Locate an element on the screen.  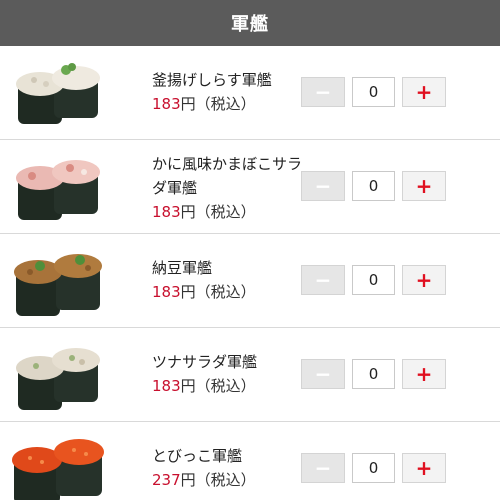
item-name: かに風味かまぼこサラダ軍艦 is located at coordinates (227, 176).